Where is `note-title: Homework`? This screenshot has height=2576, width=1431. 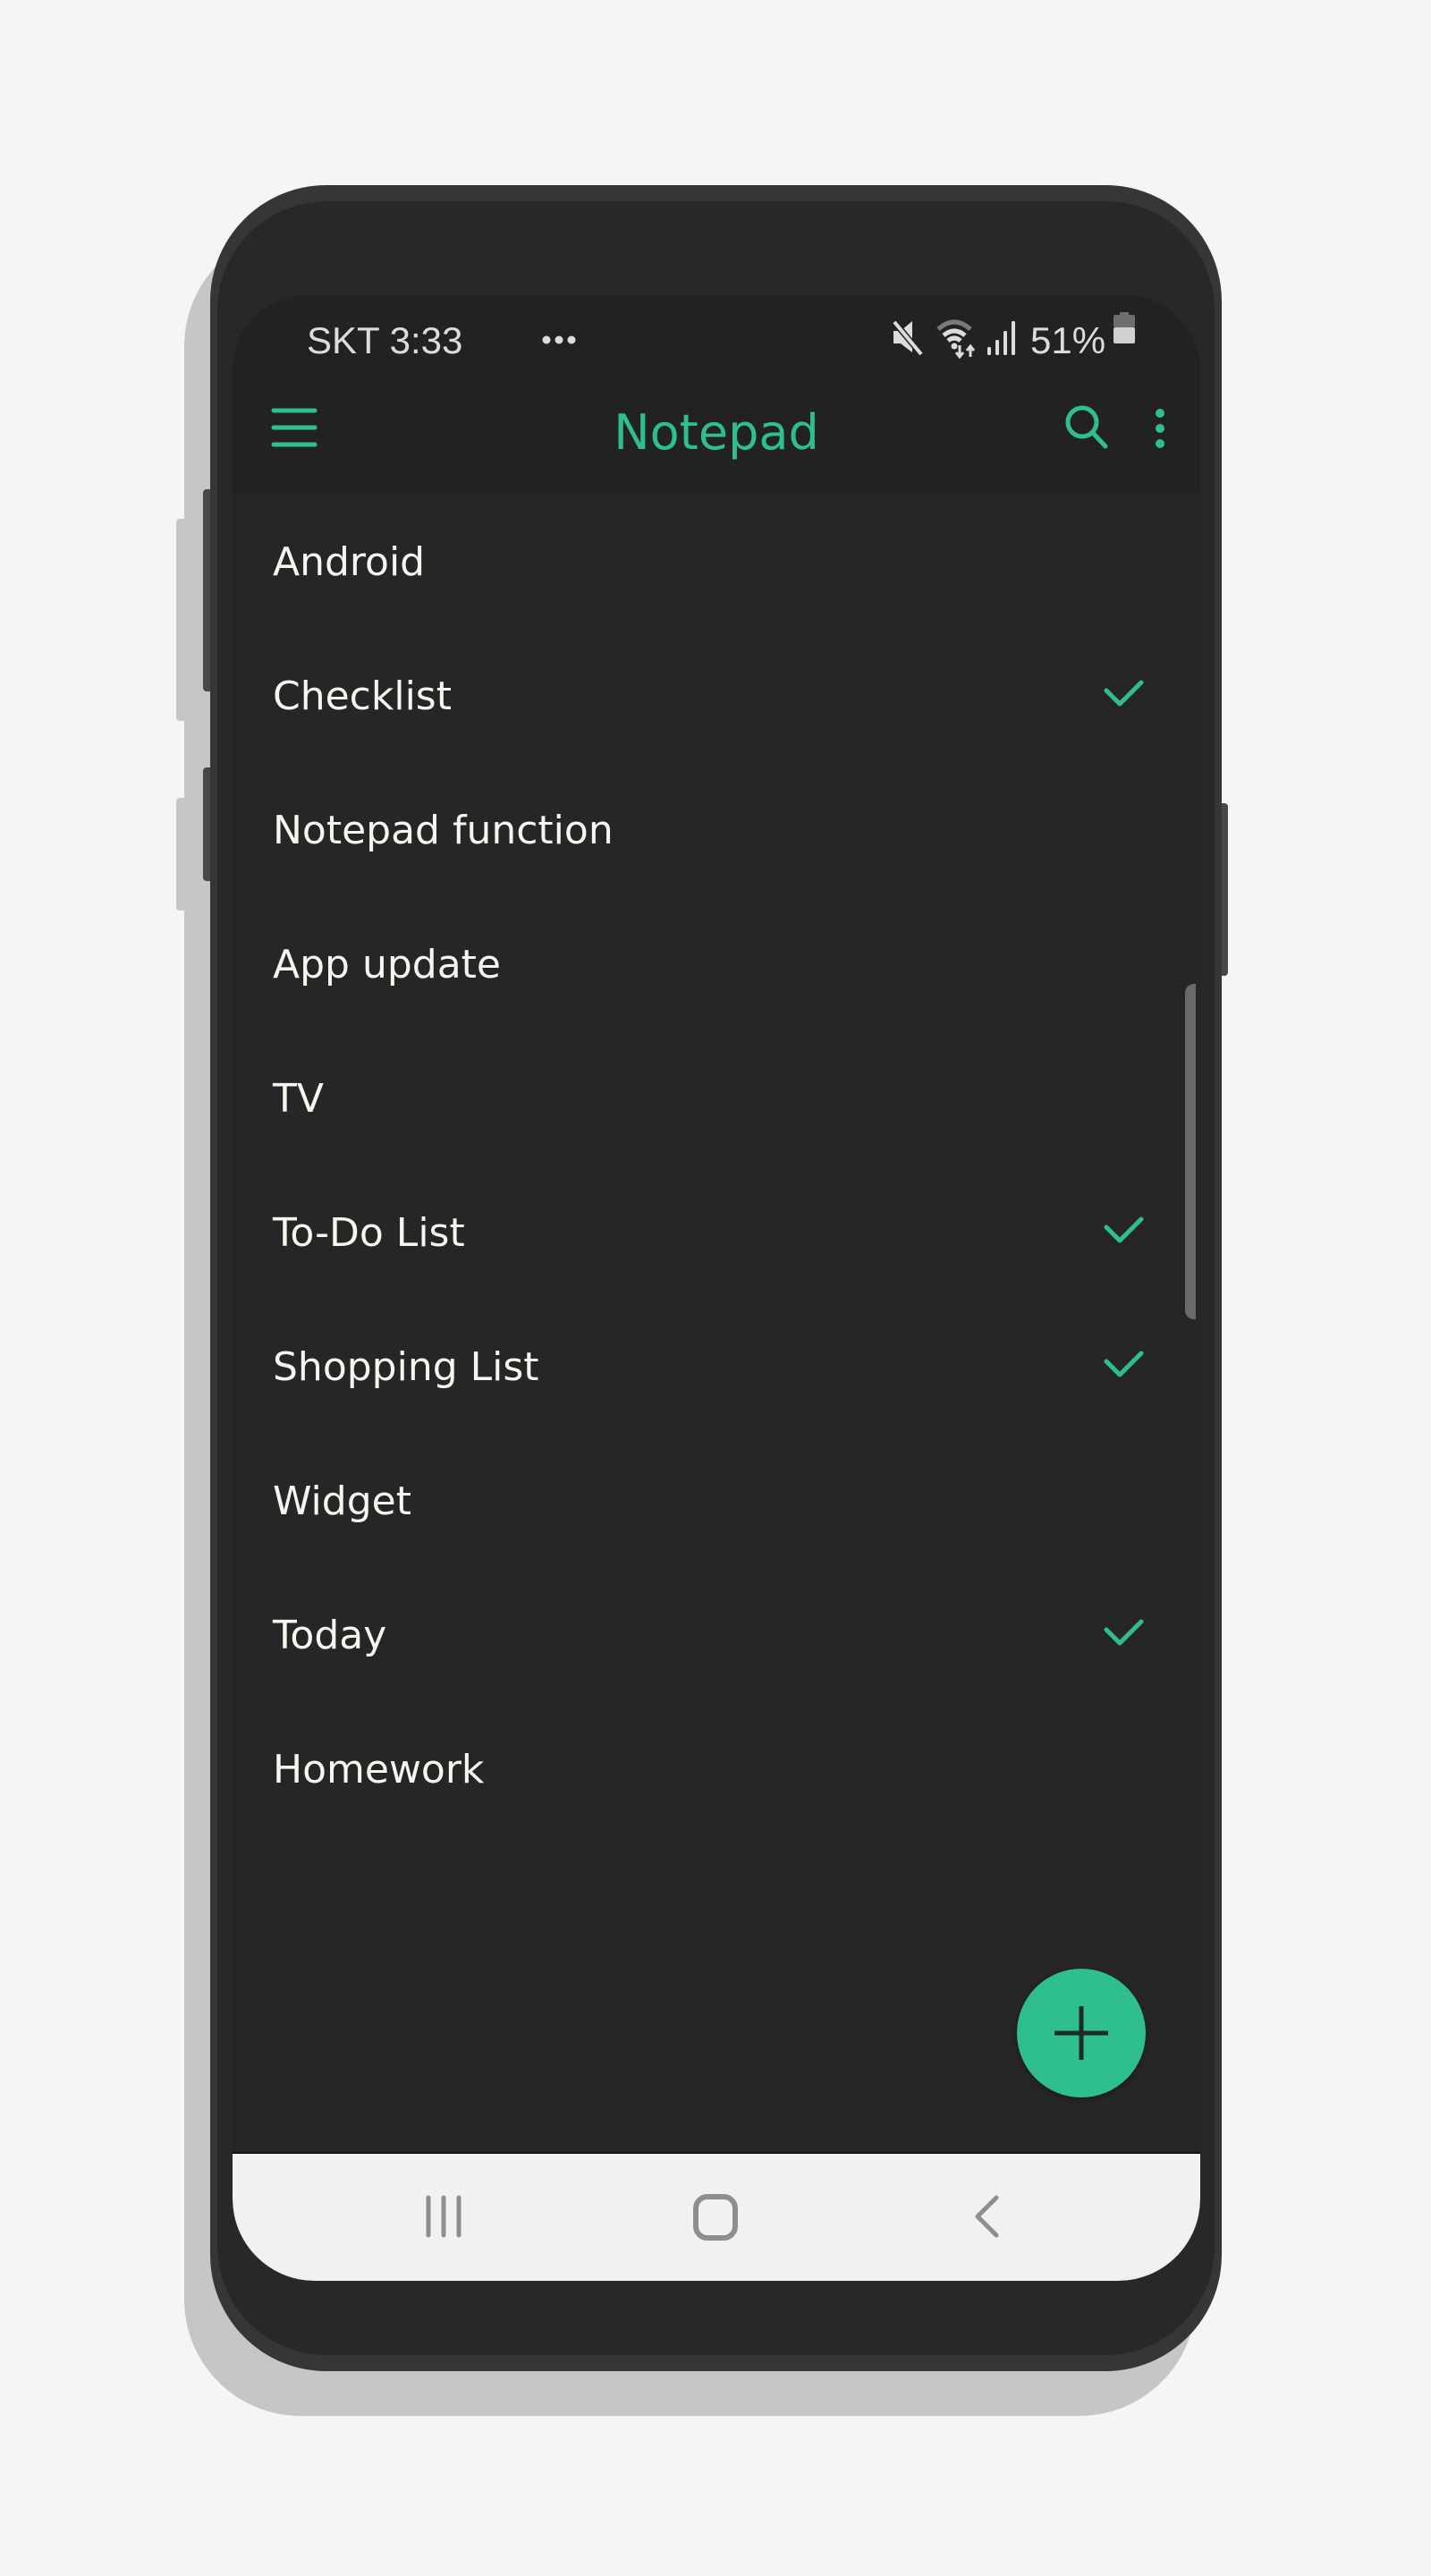 note-title: Homework is located at coordinates (379, 1769).